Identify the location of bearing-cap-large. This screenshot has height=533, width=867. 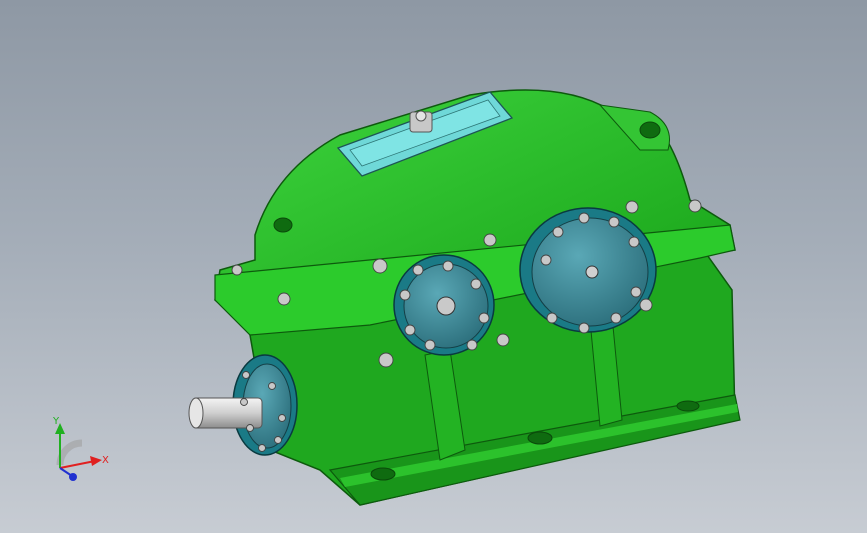
(588, 270).